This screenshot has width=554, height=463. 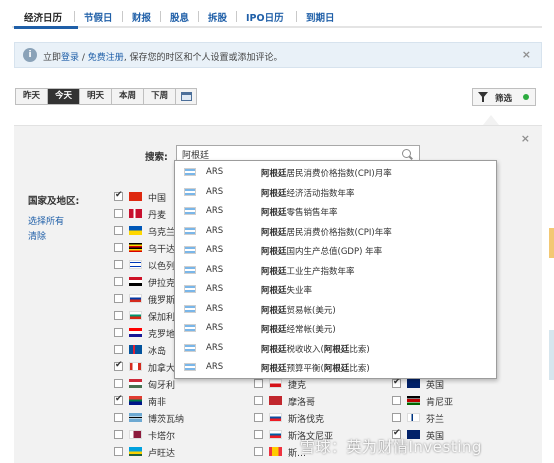 What do you see at coordinates (217, 17) in the screenshot?
I see `tab-splits: 拆股` at bounding box center [217, 17].